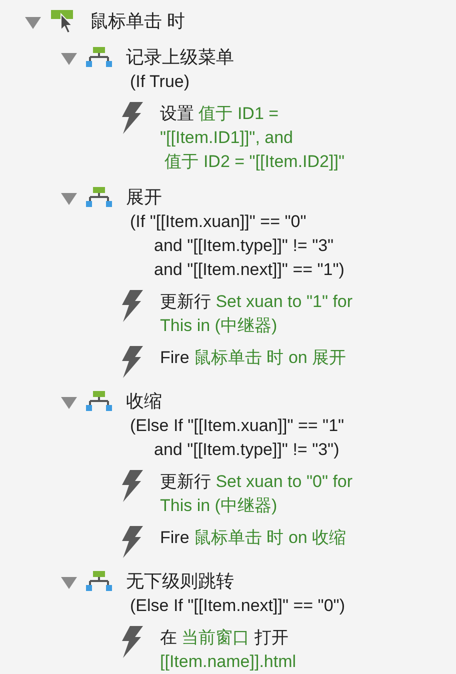 The width and height of the screenshot is (456, 674). What do you see at coordinates (63, 21) in the screenshot?
I see `cursor-event-icon` at bounding box center [63, 21].